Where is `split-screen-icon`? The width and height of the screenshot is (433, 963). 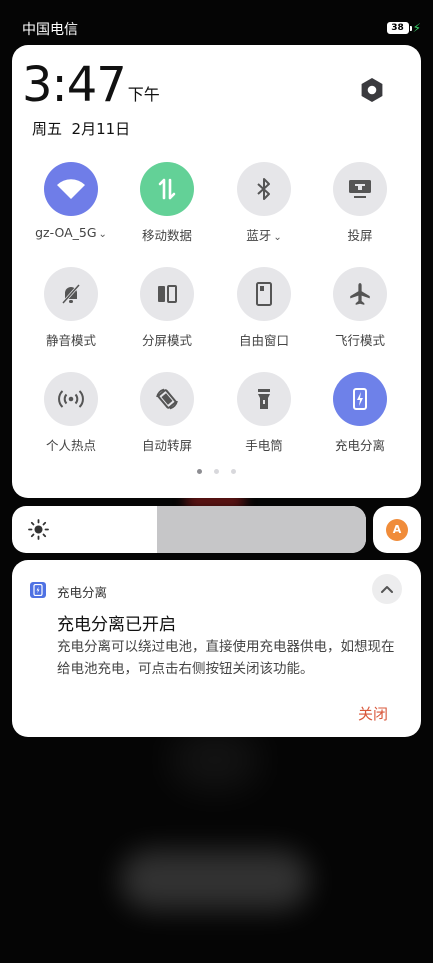
split-screen-icon is located at coordinates (167, 294).